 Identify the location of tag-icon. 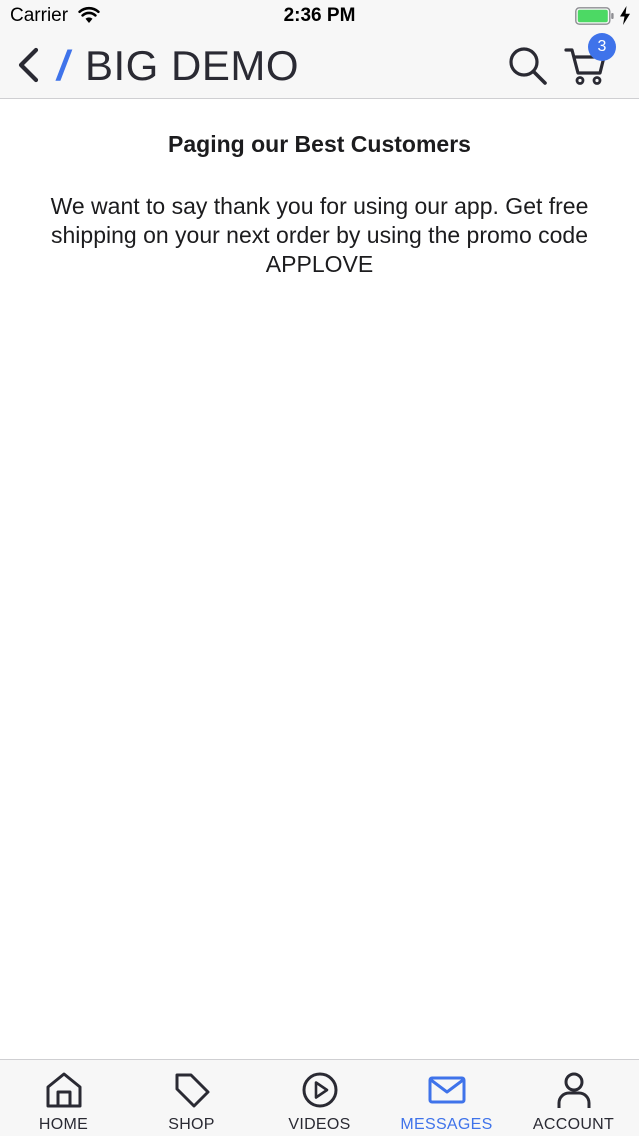
(192, 1090).